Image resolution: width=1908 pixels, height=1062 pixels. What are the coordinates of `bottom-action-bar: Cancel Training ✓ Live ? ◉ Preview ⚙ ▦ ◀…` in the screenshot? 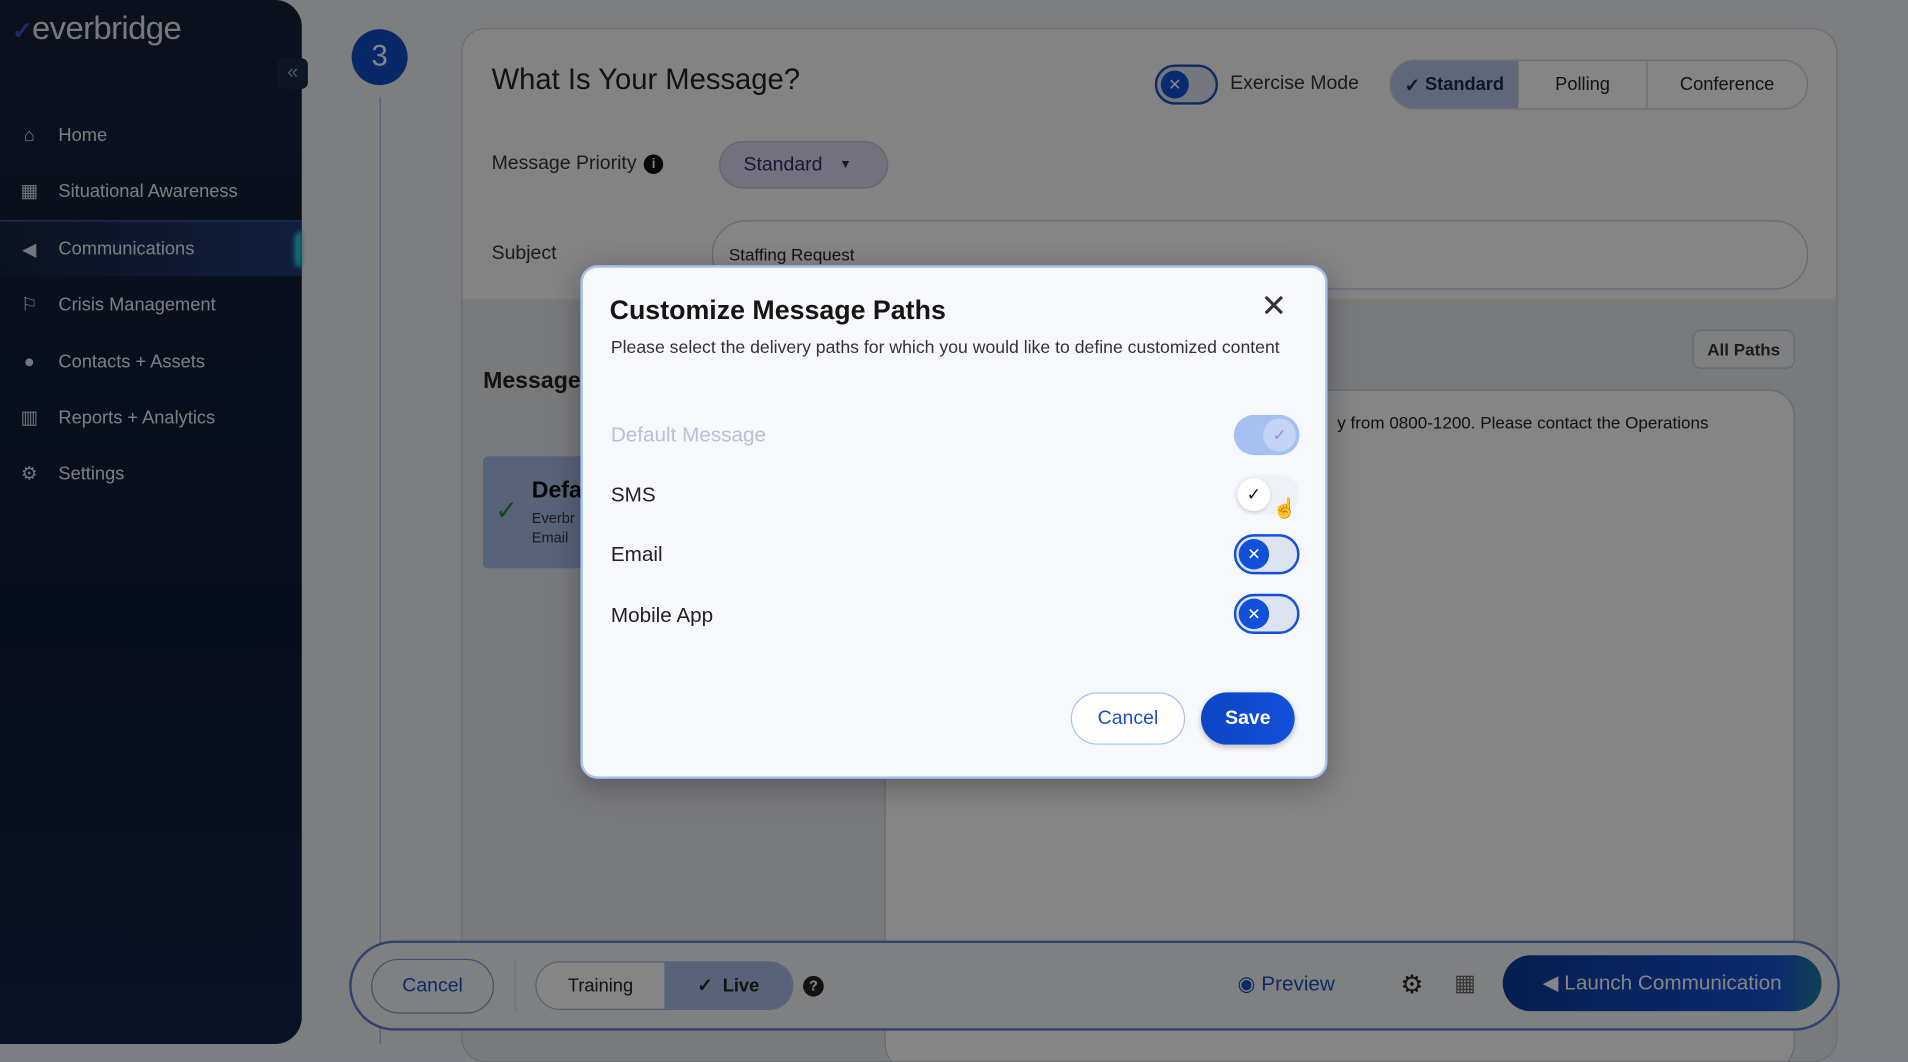 It's located at (1094, 985).